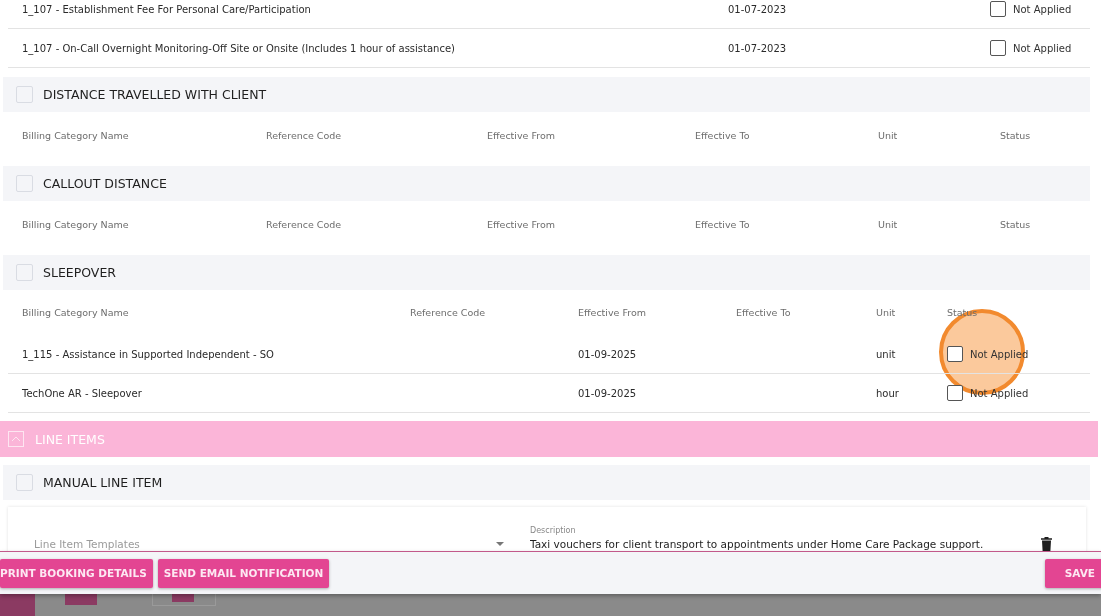 This screenshot has height=616, width=1101. What do you see at coordinates (105, 183) in the screenshot?
I see `section-title: CALLOUT DISTANCE` at bounding box center [105, 183].